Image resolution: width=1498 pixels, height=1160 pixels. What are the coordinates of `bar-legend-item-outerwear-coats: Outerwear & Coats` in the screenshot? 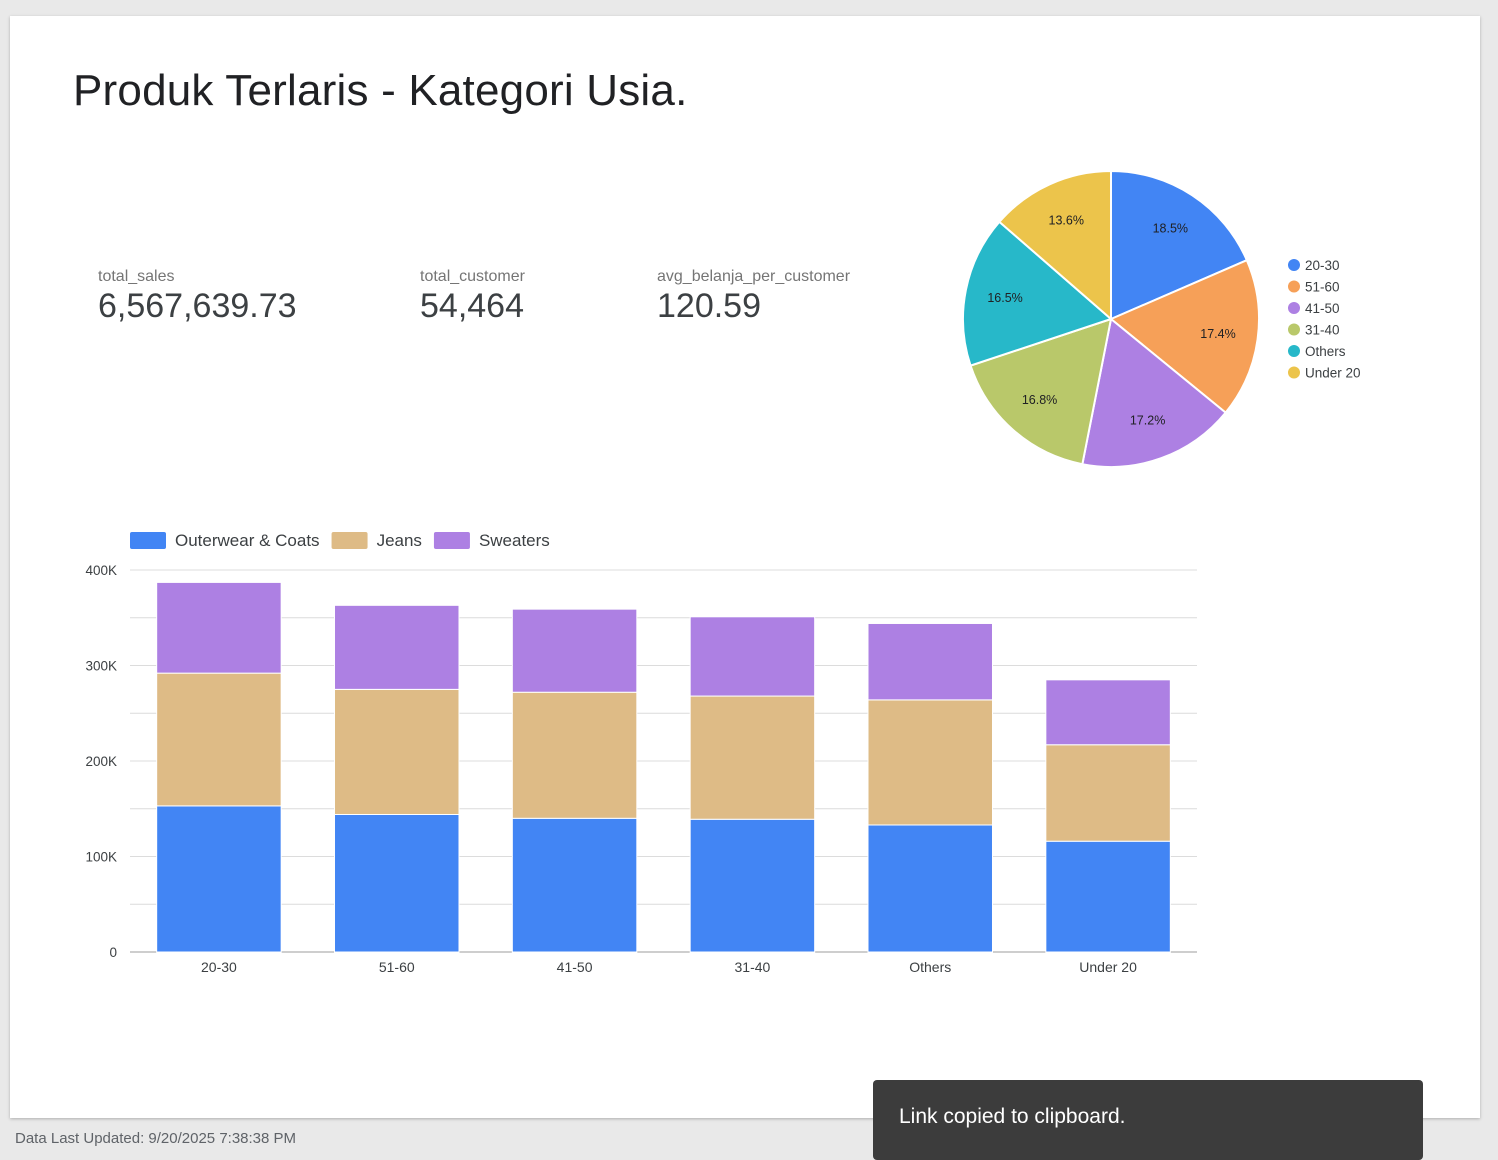 It's located at (247, 540).